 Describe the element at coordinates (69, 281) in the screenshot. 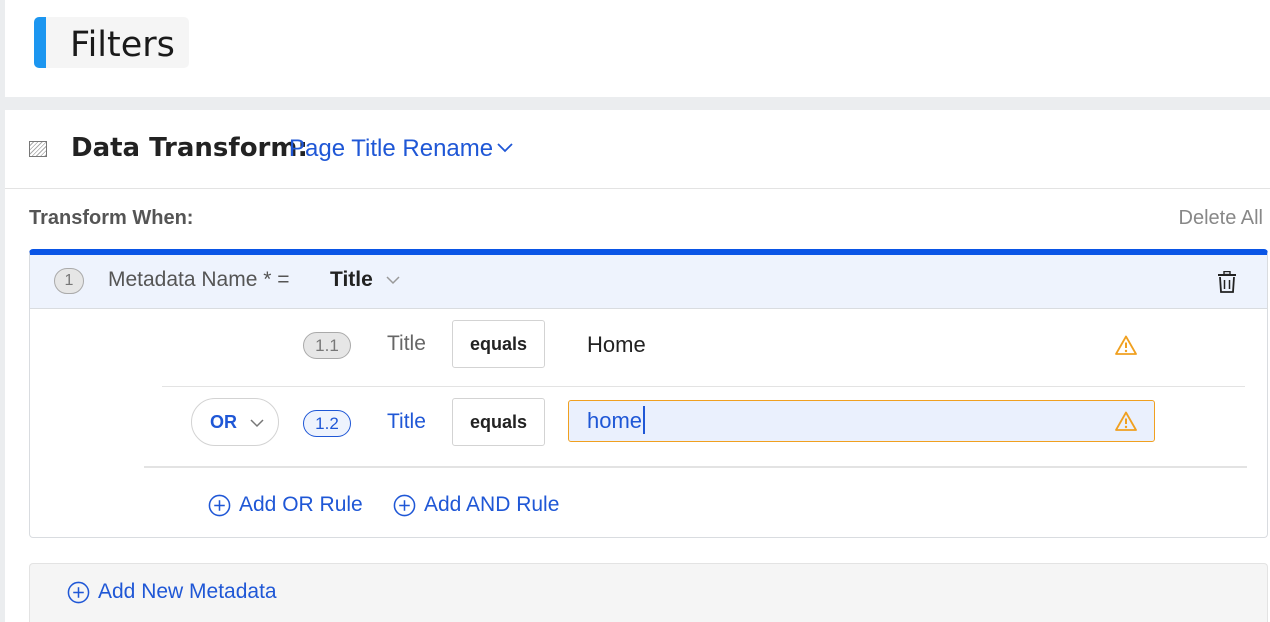

I see `rule-number-badge: 1` at that location.